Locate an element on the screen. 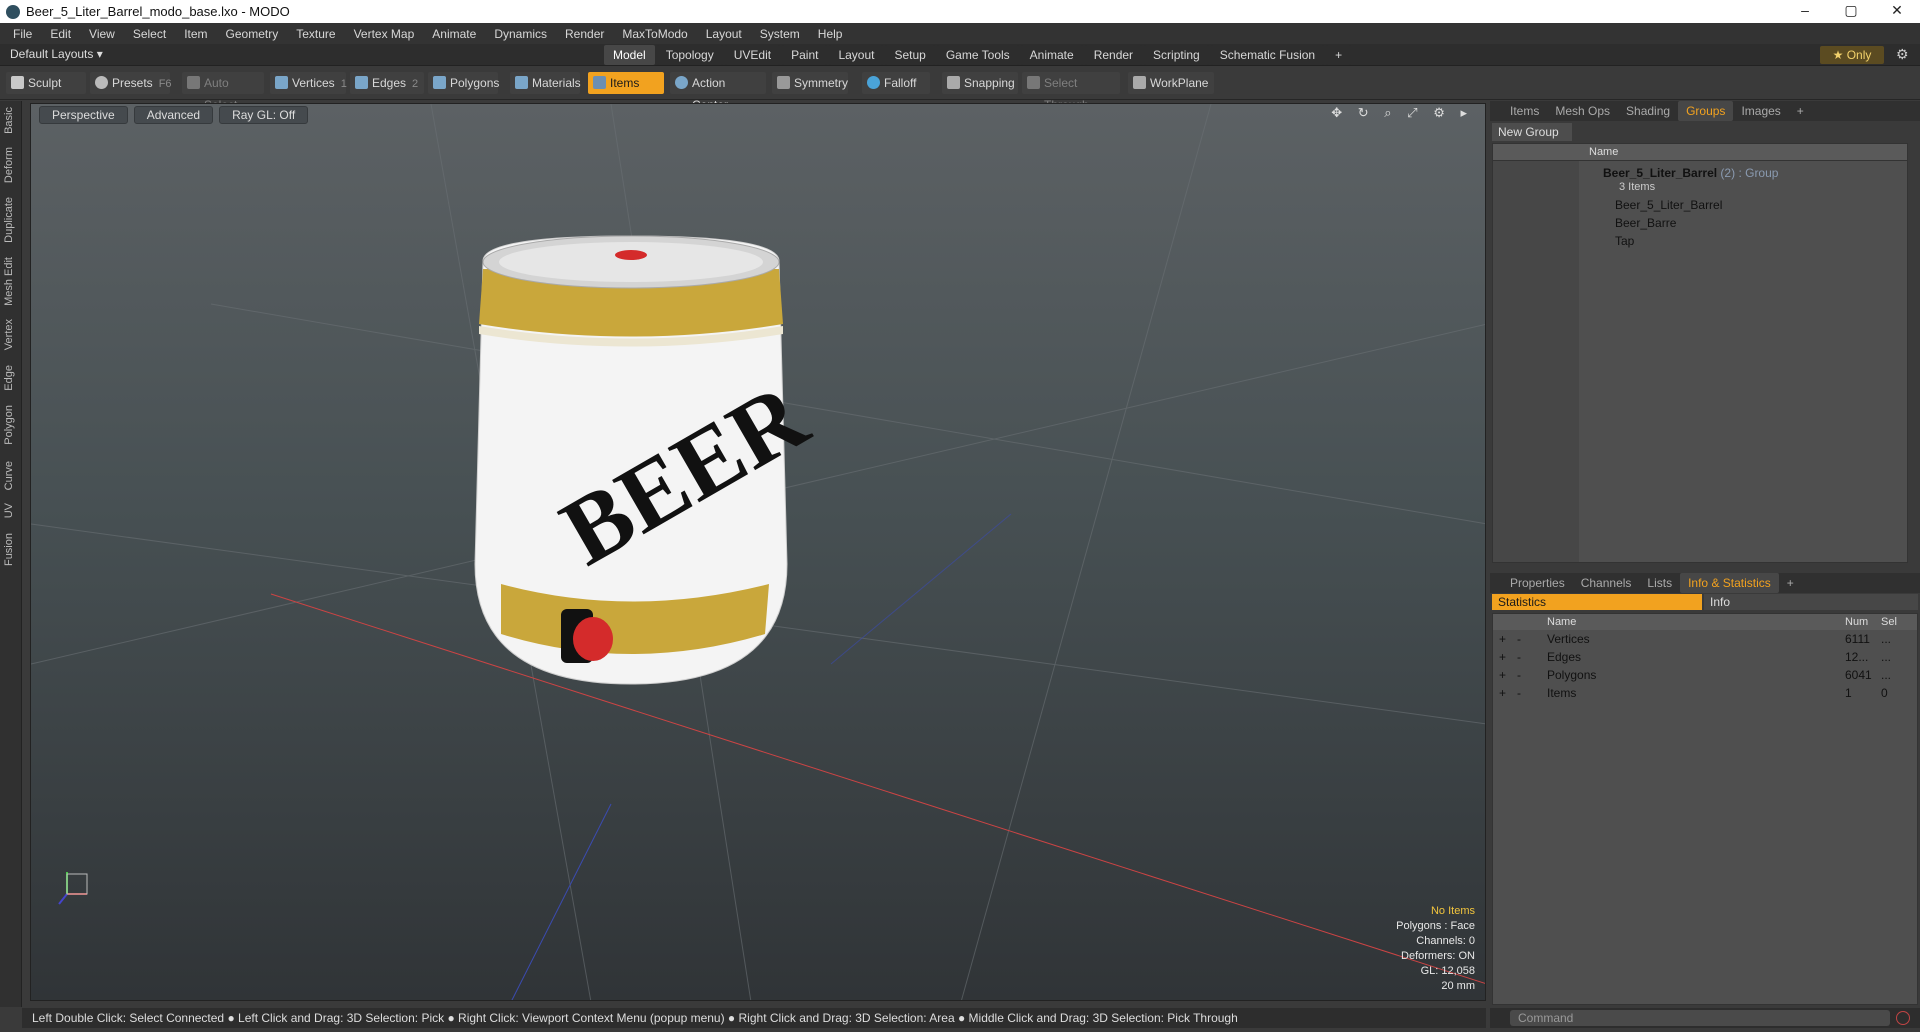 This screenshot has height=1032, width=1920. menu-view: View is located at coordinates (102, 34).